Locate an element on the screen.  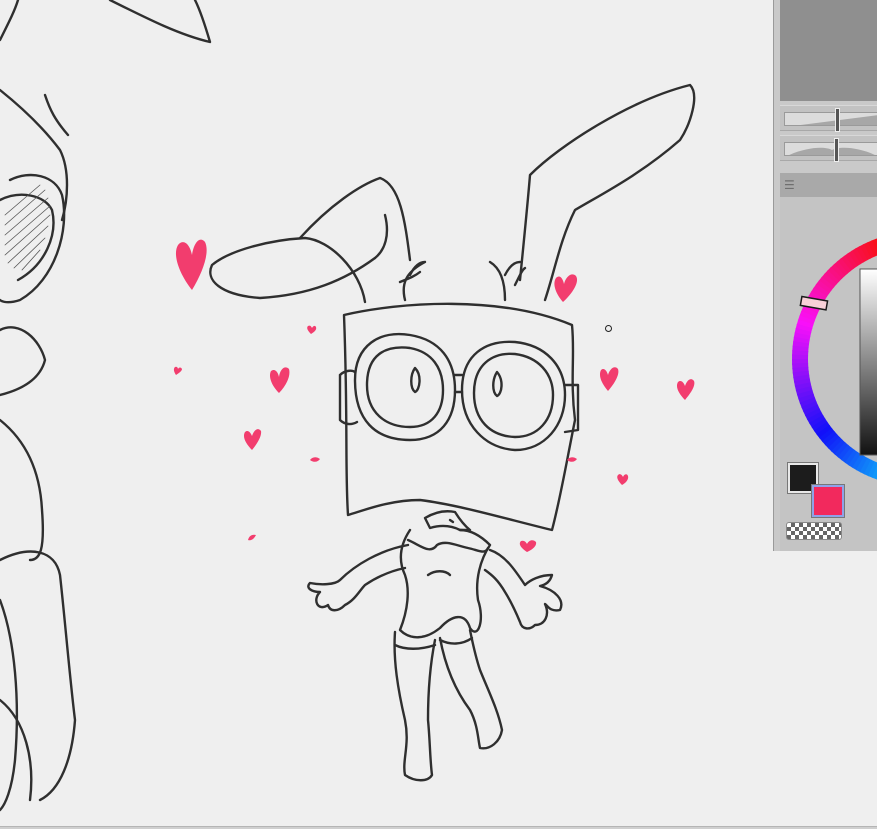
saturation-value-square is located at coordinates (868, 362).